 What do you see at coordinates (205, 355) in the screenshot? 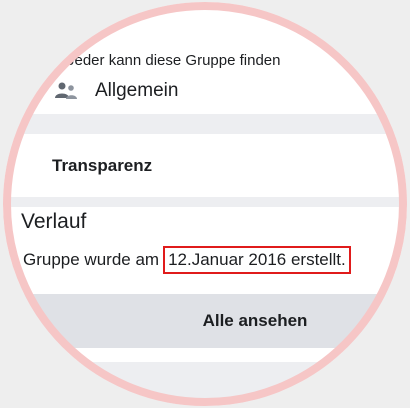
I see `section-spacer` at bounding box center [205, 355].